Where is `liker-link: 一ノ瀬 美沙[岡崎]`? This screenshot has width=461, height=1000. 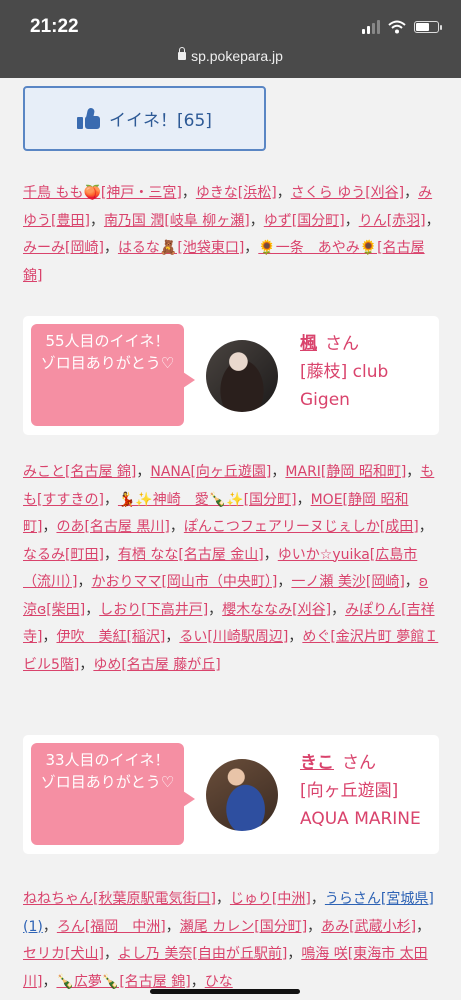 liker-link: 一ノ瀬 美沙[岡崎] is located at coordinates (347, 582).